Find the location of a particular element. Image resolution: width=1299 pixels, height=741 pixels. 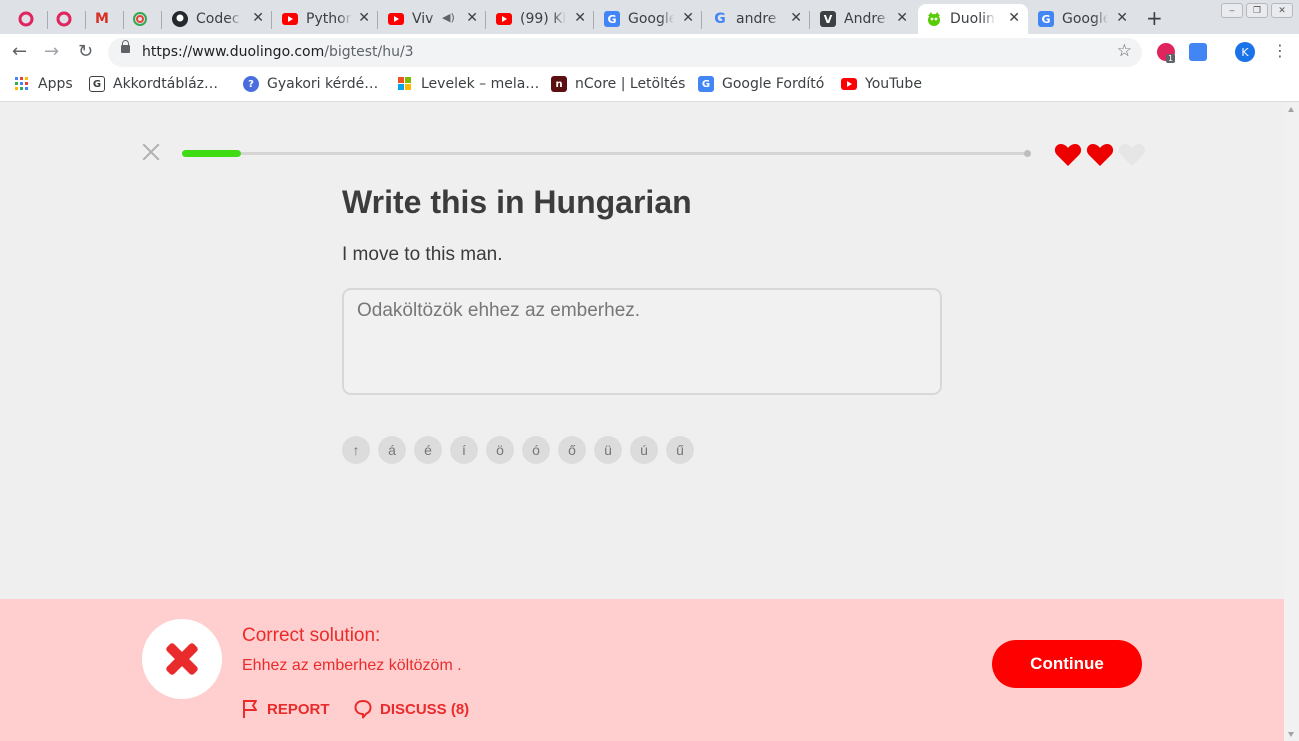

reload-button: ↻ is located at coordinates (85, 51).